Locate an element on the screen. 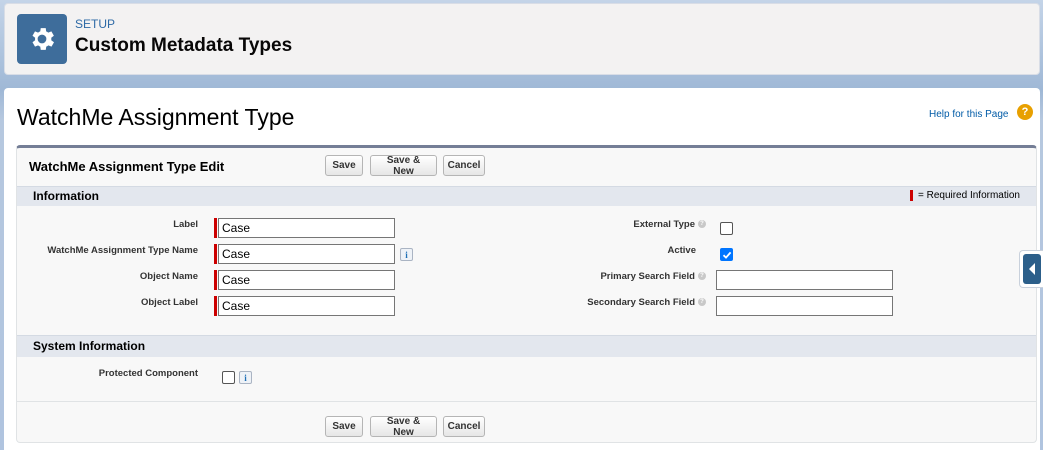 Image resolution: width=1043 pixels, height=450 pixels. system-section-header: System Information is located at coordinates (526, 346).